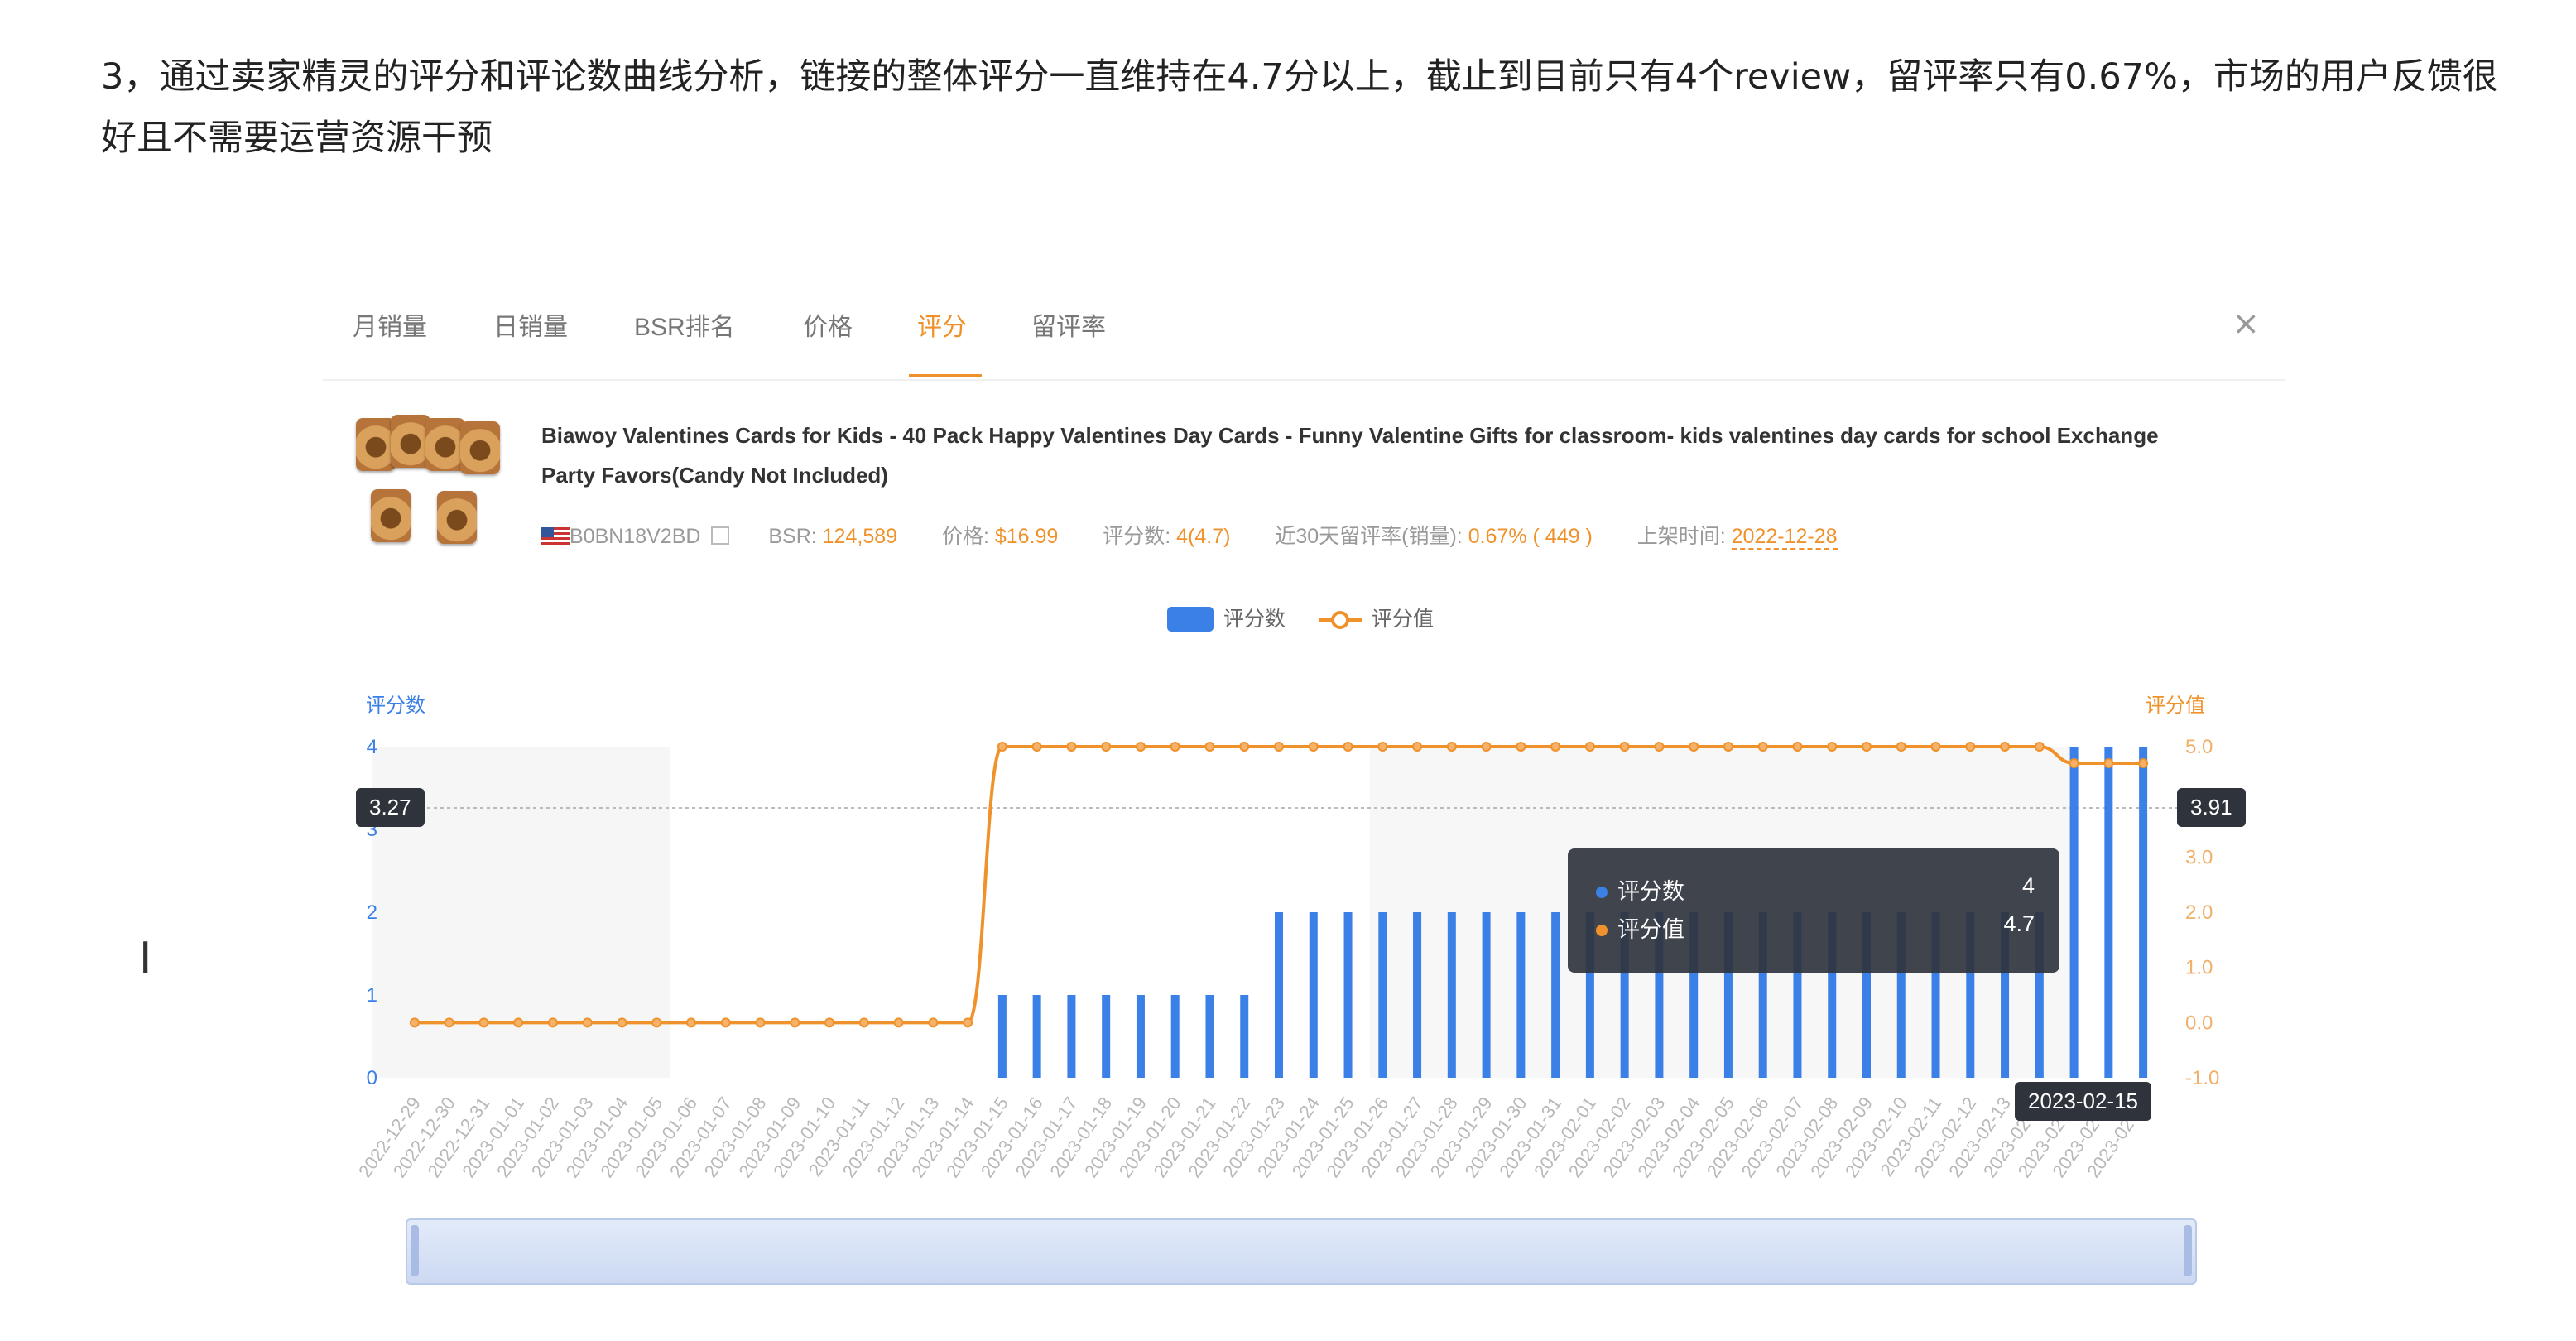 The image size is (2576, 1341). Describe the element at coordinates (1815, 889) in the screenshot. I see `tooltip-count-row: 评分数 4` at that location.